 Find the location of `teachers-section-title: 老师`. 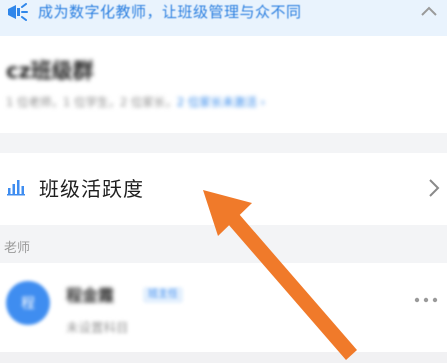

teachers-section-title: 老师 is located at coordinates (17, 248).